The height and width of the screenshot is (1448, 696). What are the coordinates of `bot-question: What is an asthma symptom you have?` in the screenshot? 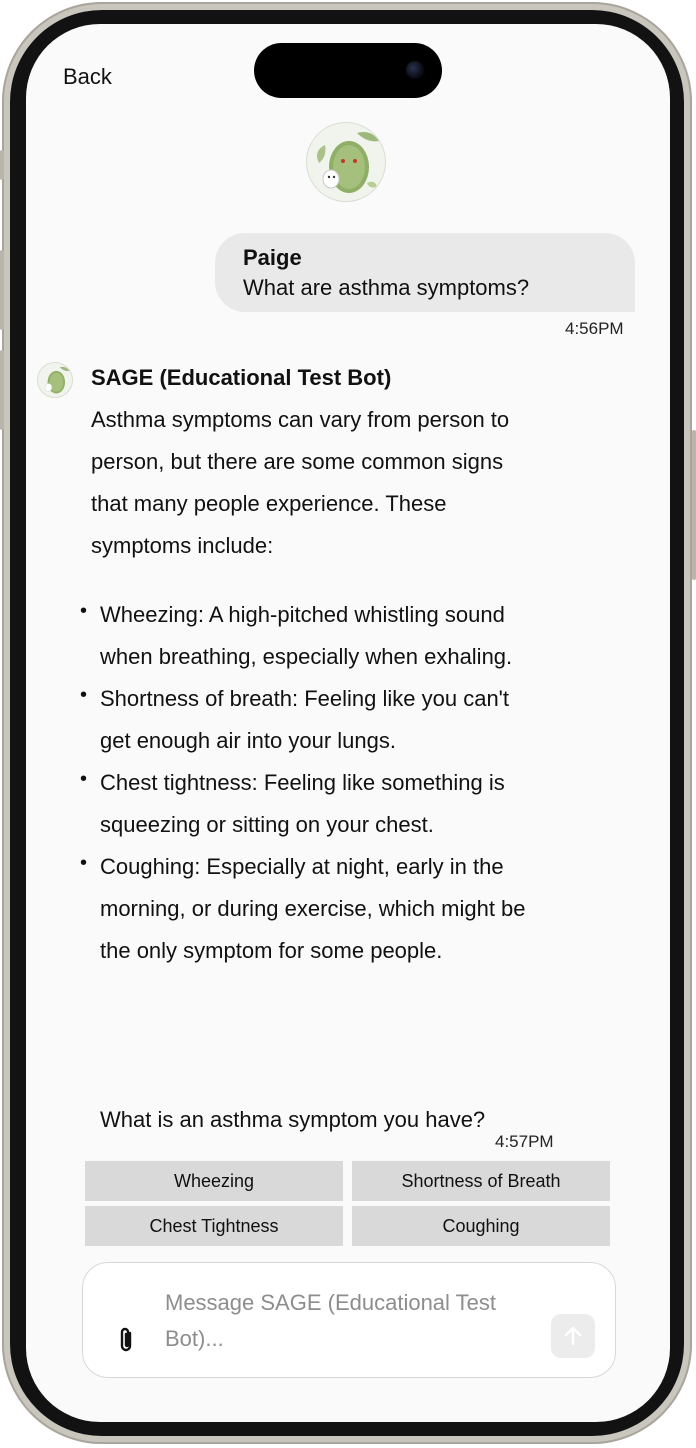 It's located at (293, 1119).